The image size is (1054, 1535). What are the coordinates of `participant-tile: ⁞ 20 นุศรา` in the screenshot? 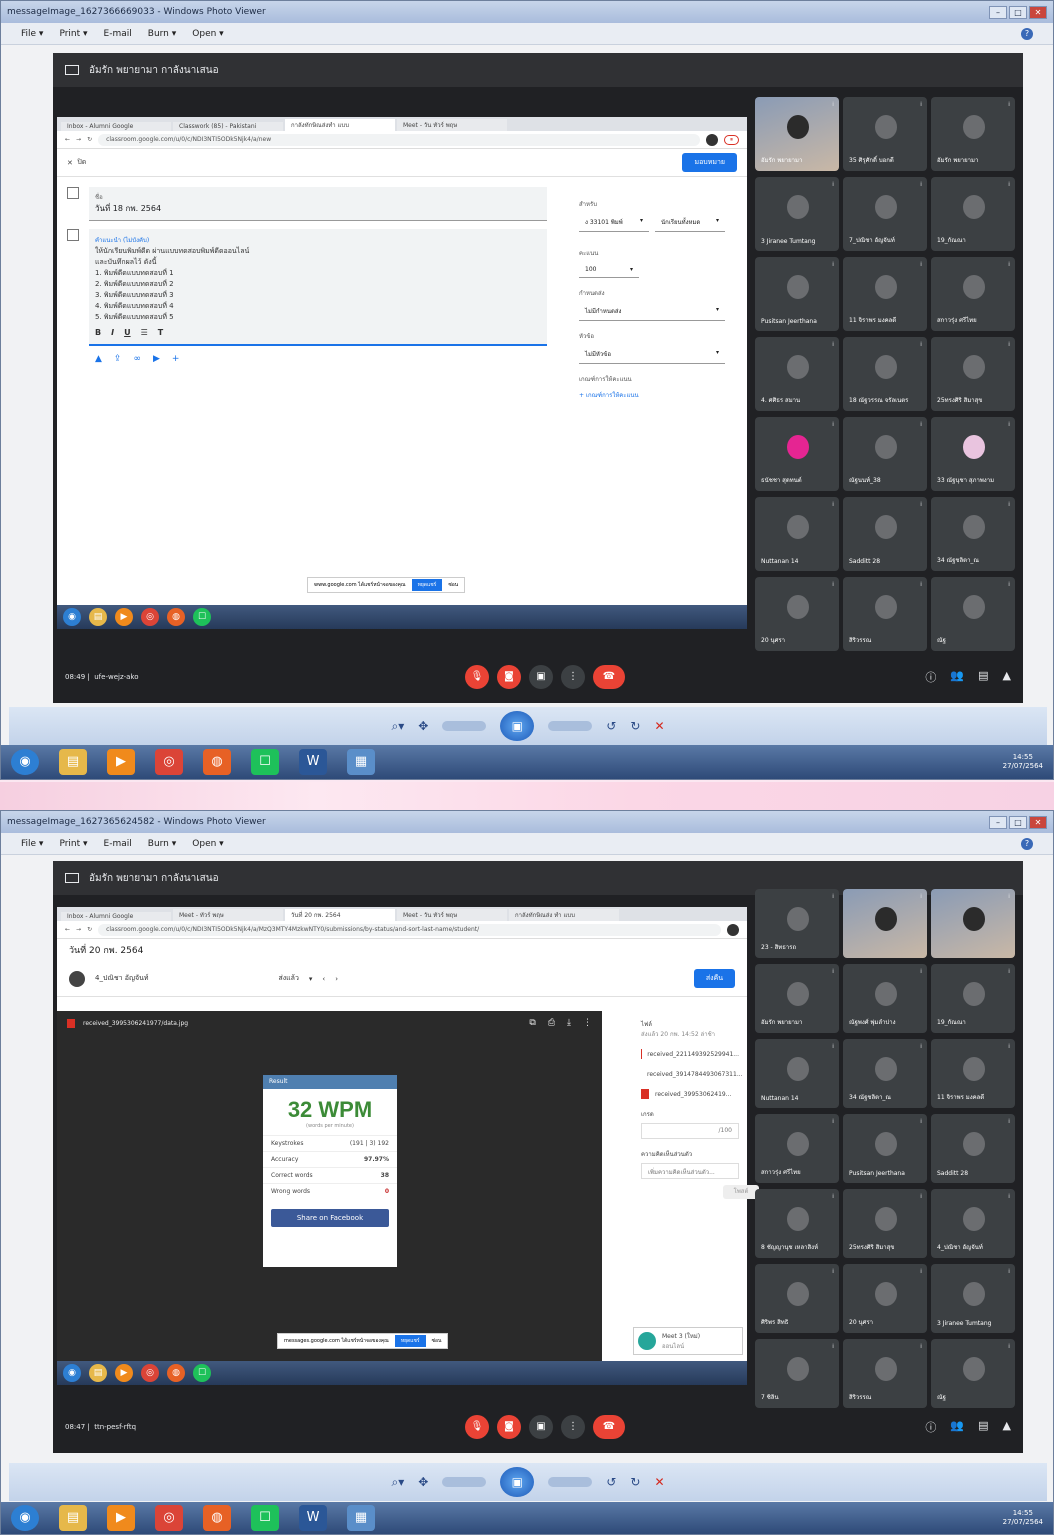 It's located at (797, 614).